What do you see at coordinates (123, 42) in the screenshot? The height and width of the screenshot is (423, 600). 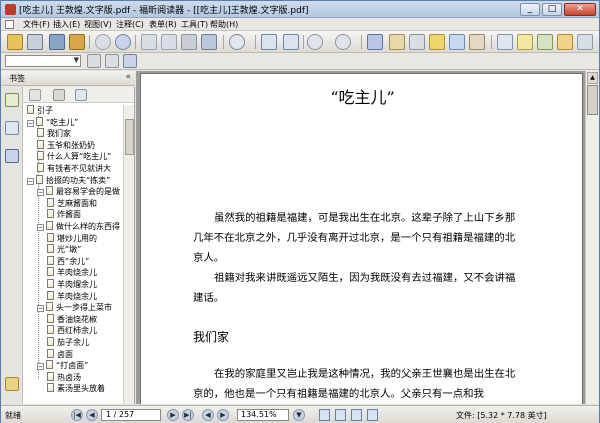 I see `previous-page-icon` at bounding box center [123, 42].